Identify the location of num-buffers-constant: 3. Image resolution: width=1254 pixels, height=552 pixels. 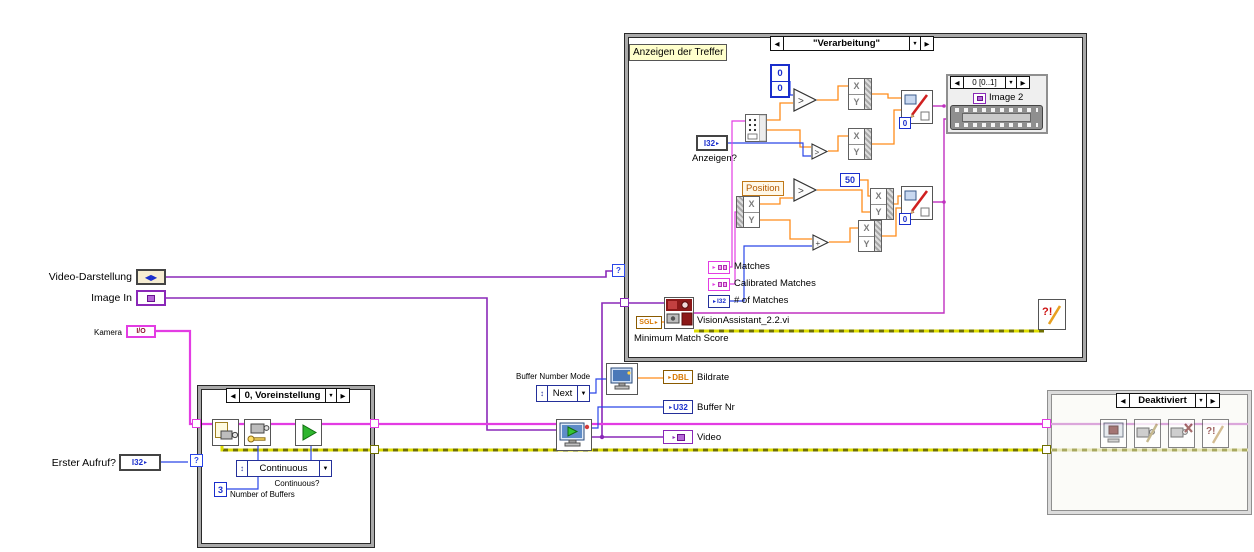
(220, 489).